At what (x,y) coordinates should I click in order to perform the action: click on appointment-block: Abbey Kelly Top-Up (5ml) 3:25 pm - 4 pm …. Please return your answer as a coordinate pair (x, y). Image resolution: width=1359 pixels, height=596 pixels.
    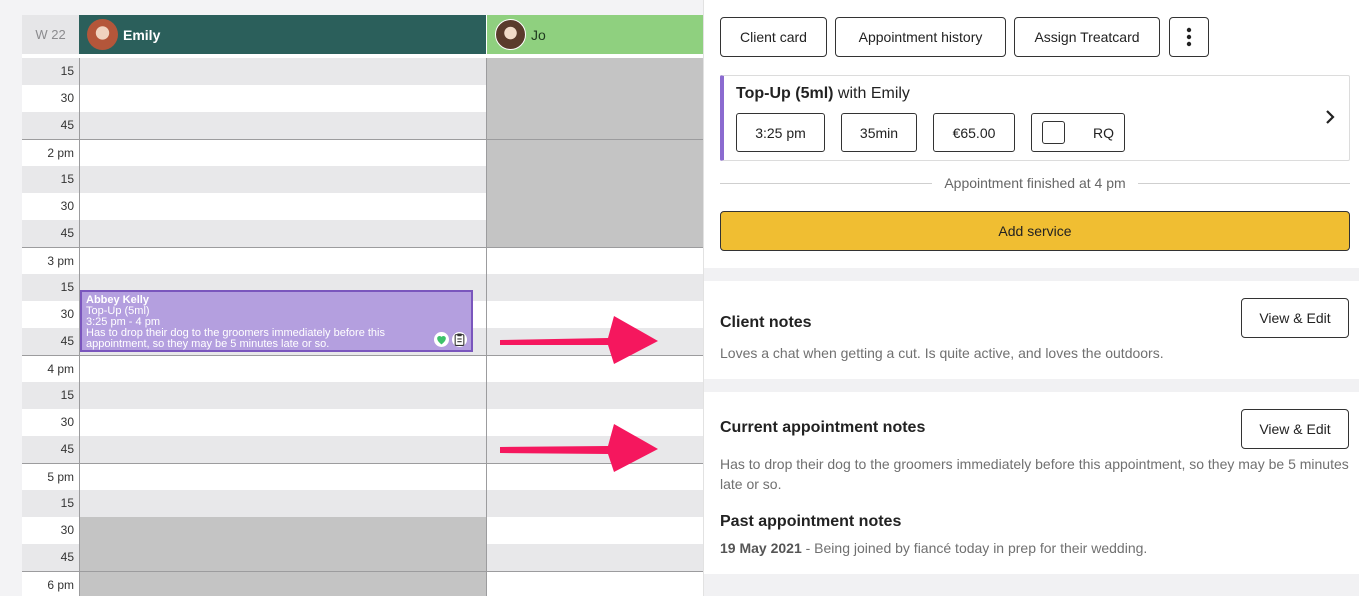
    Looking at the image, I should click on (276, 321).